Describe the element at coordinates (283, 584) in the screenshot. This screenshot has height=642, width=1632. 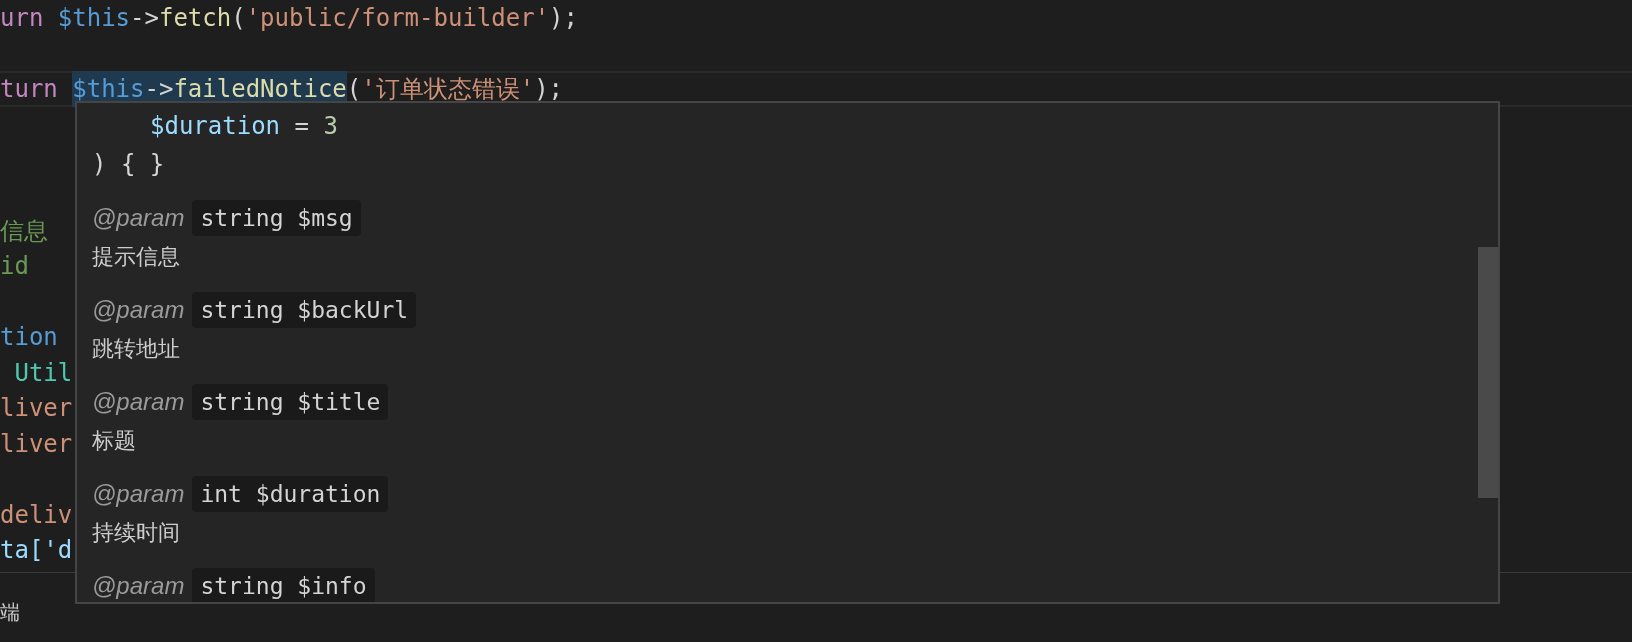
I see `param-type: string $info` at that location.